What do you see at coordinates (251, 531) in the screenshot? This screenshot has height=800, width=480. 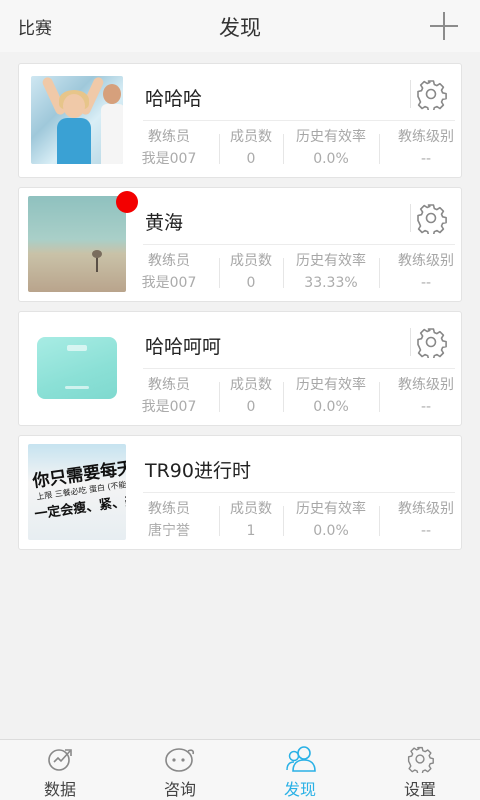 I see `members-value: 1` at bounding box center [251, 531].